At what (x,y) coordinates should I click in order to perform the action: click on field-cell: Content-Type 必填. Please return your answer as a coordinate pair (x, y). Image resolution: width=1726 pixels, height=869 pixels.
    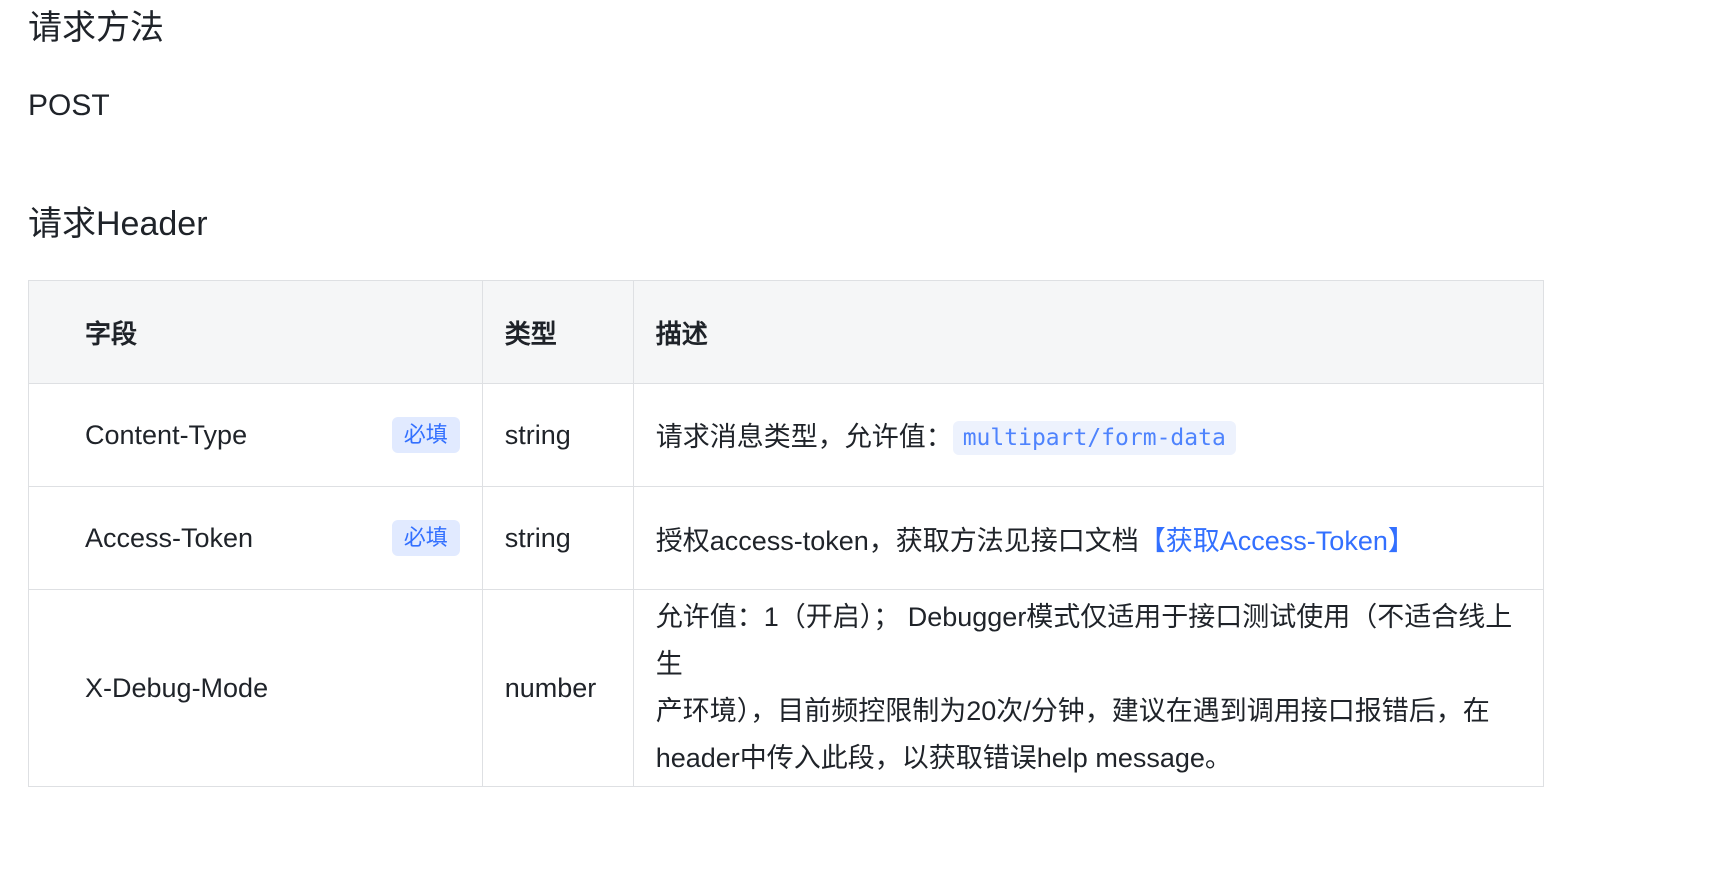
    Looking at the image, I should click on (255, 435).